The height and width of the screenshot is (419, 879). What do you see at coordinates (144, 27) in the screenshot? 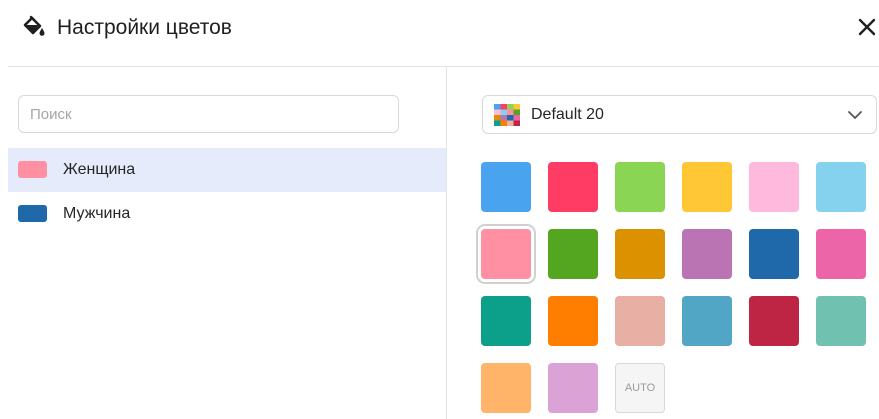
I see `dialog-title: Настройки цветов` at bounding box center [144, 27].